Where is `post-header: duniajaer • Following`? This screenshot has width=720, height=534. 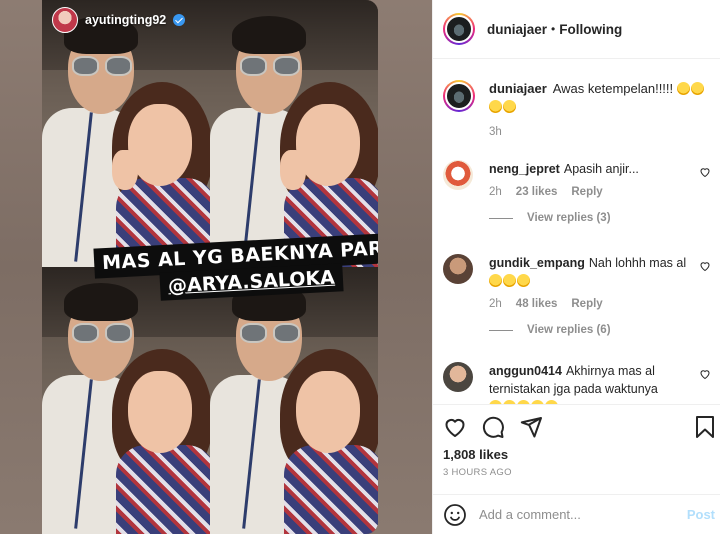 post-header: duniajaer • Following is located at coordinates (576, 29).